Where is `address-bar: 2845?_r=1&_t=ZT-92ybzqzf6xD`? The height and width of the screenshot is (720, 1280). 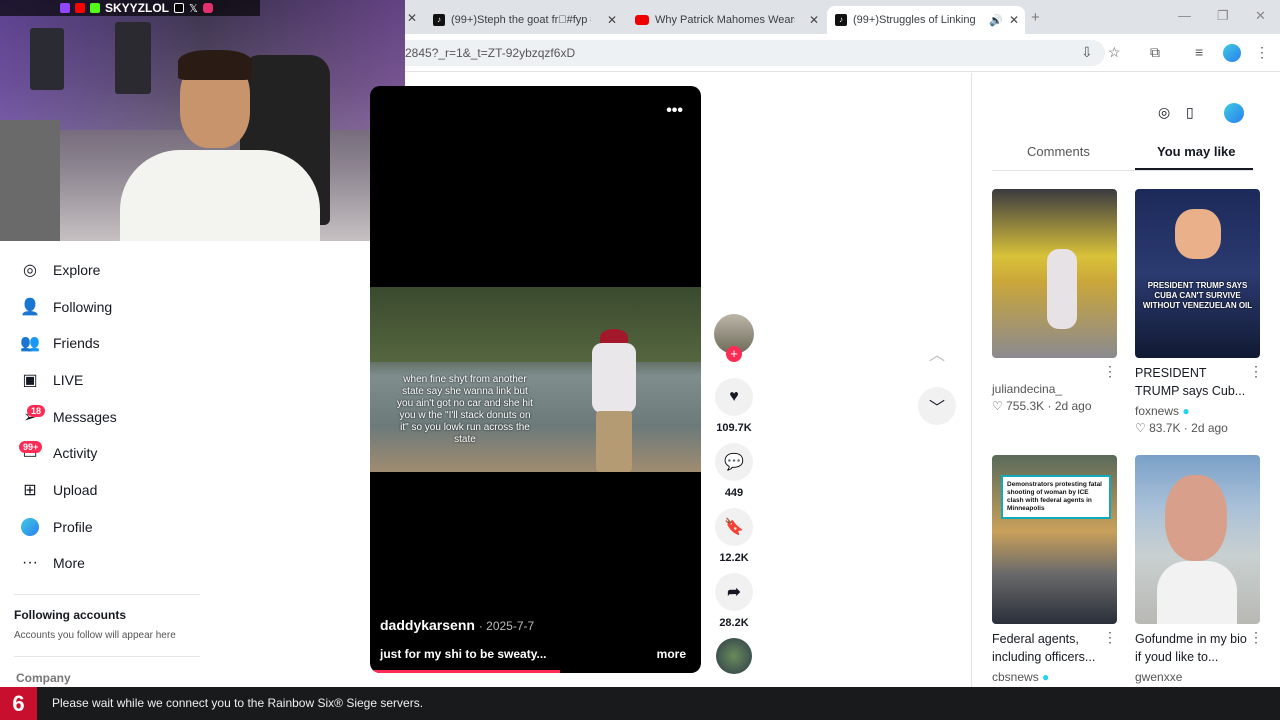
address-bar: 2845?_r=1&_t=ZT-92ybzqzf6xD is located at coordinates (755, 53).